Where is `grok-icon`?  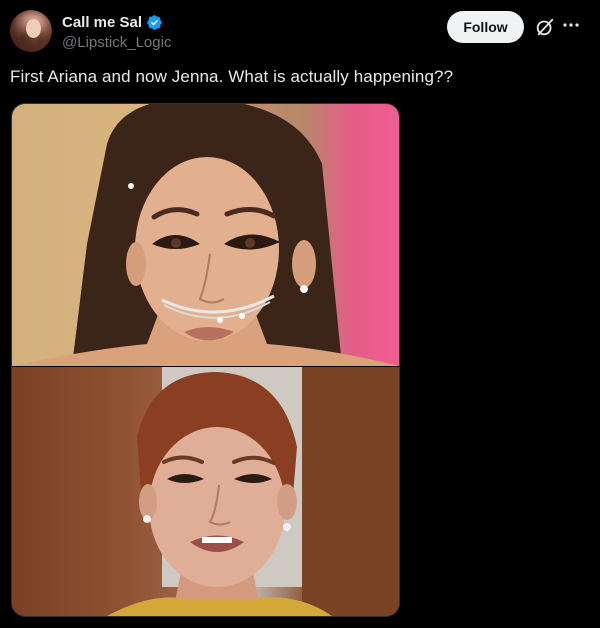 grok-icon is located at coordinates (545, 27).